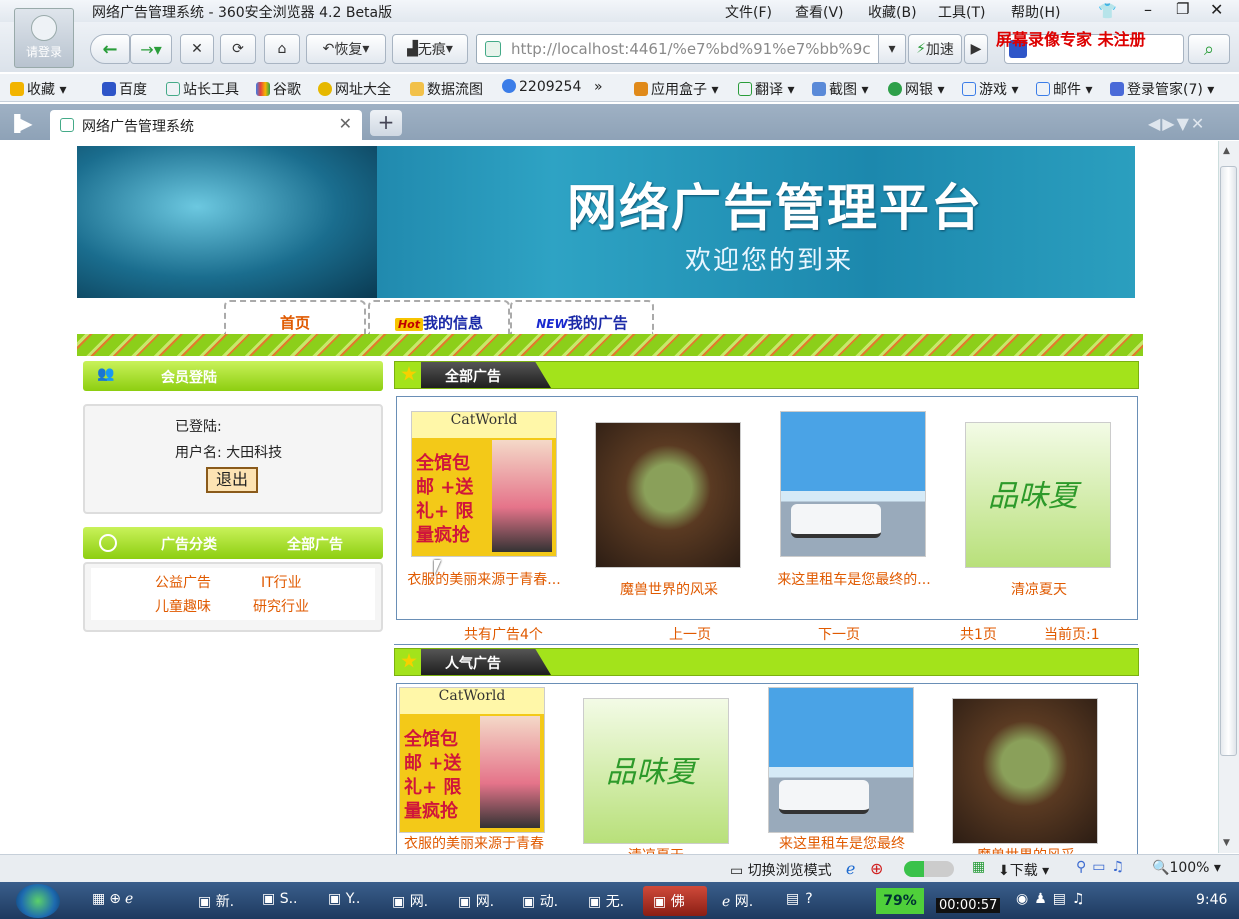 This screenshot has width=1239, height=919. Describe the element at coordinates (417, 89) in the screenshot. I see `folder-icon` at that location.